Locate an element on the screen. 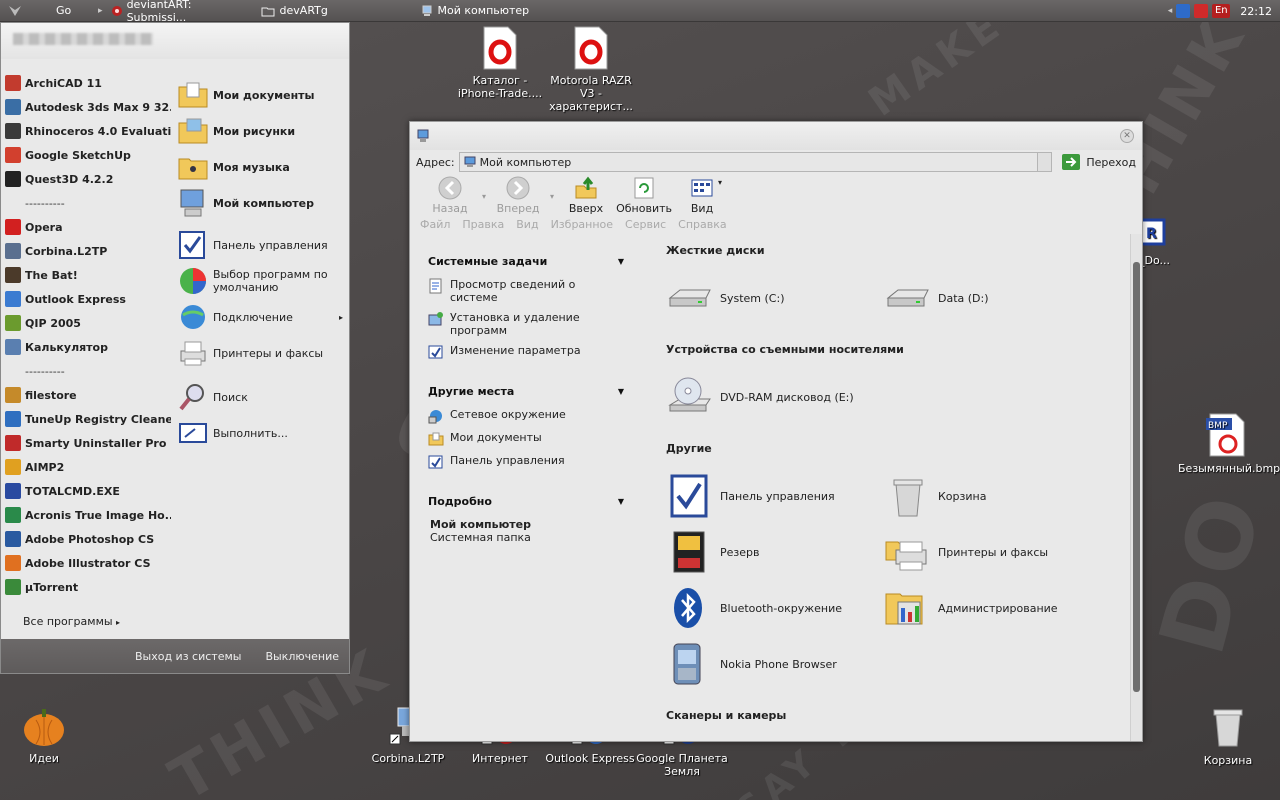  item-printers: Принтеры и факсы is located at coordinates (966, 552).